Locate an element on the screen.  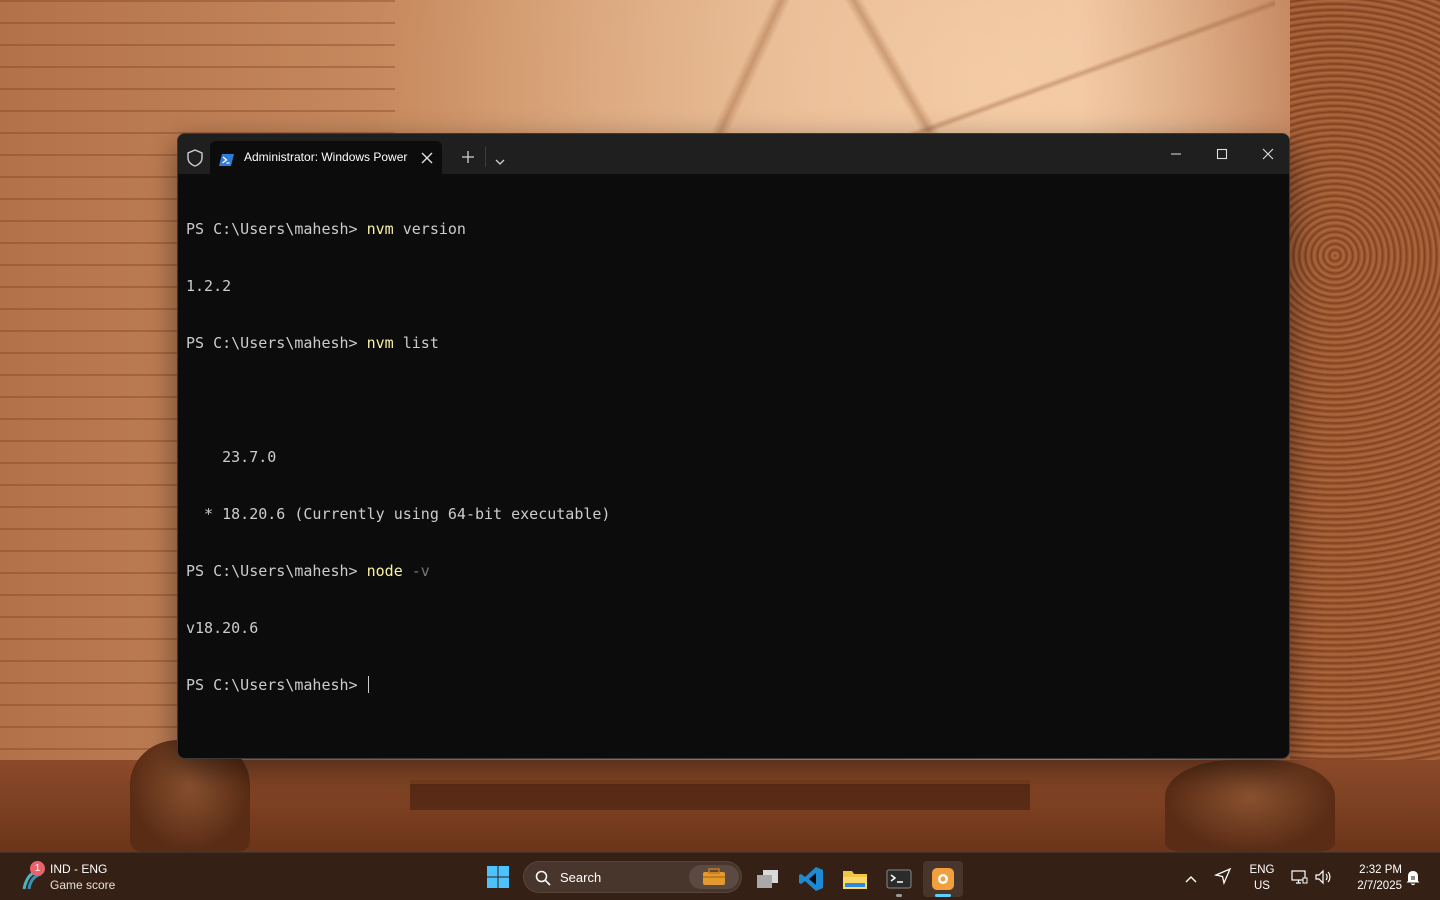
text-cursor is located at coordinates (368, 684).